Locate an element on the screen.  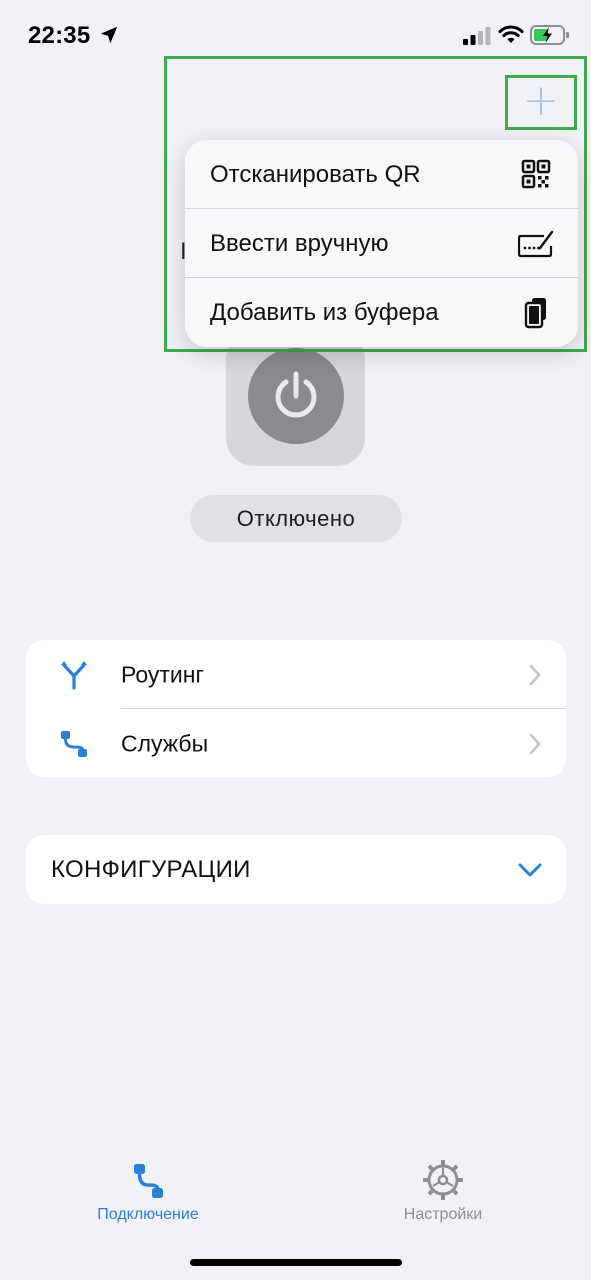
list-item-label: Службы is located at coordinates (165, 743).